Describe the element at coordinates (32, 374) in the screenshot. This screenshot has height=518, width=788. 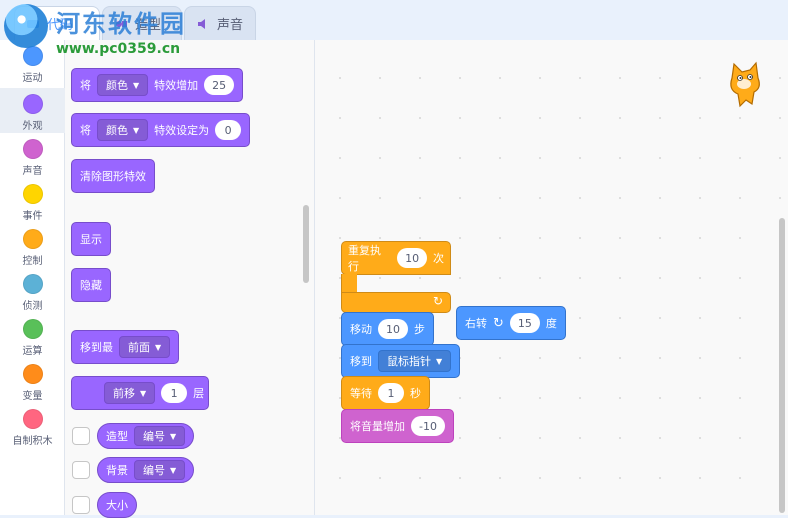
I see `variables-color-icon` at that location.